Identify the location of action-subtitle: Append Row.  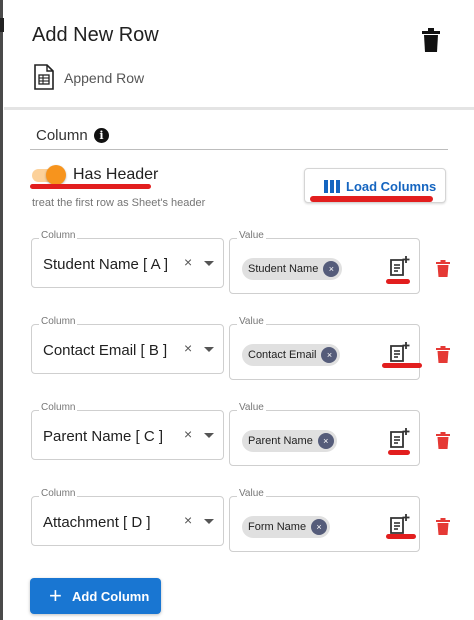
(104, 78).